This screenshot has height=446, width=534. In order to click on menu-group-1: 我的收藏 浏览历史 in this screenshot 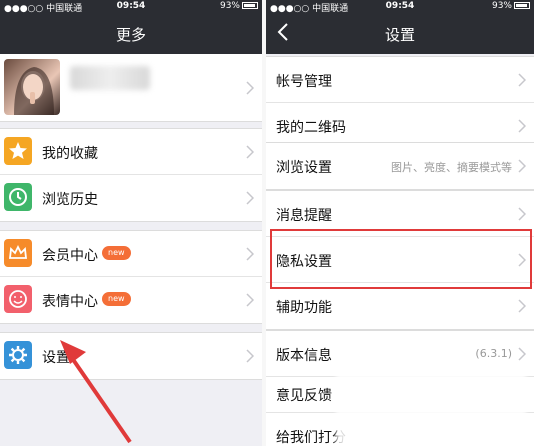, I will do `click(131, 175)`.